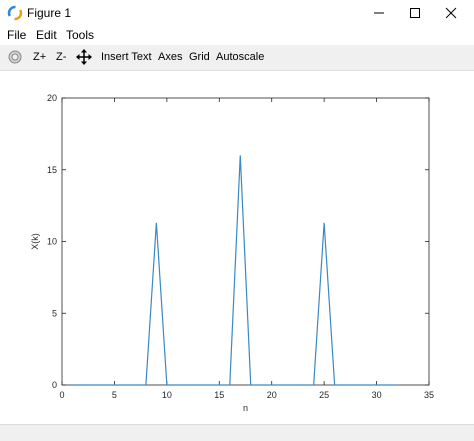 The height and width of the screenshot is (441, 474). What do you see at coordinates (199, 57) in the screenshot?
I see `grid-button: Grid` at bounding box center [199, 57].